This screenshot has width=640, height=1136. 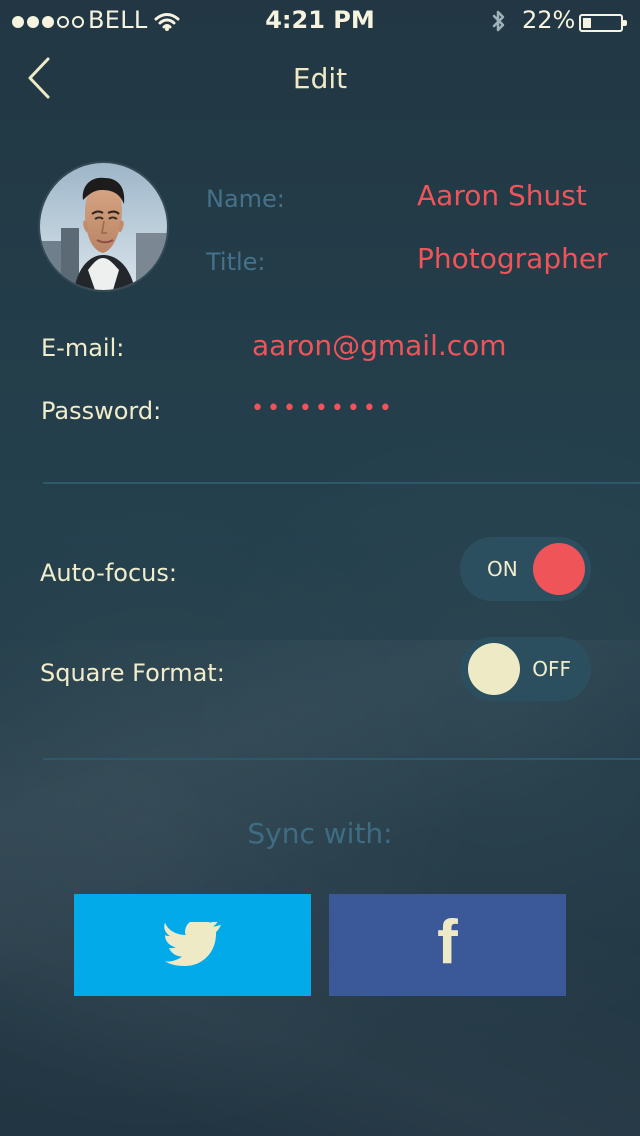 I want to click on avatar, so click(x=103, y=226).